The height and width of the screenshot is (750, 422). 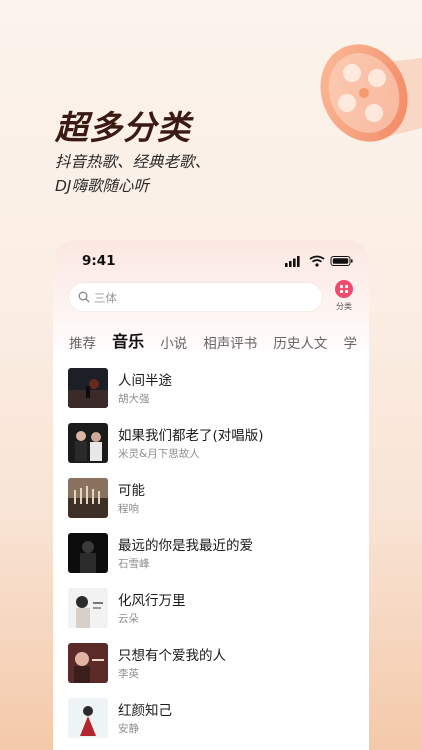 What do you see at coordinates (123, 127) in the screenshot?
I see `headline: 超多分类` at bounding box center [123, 127].